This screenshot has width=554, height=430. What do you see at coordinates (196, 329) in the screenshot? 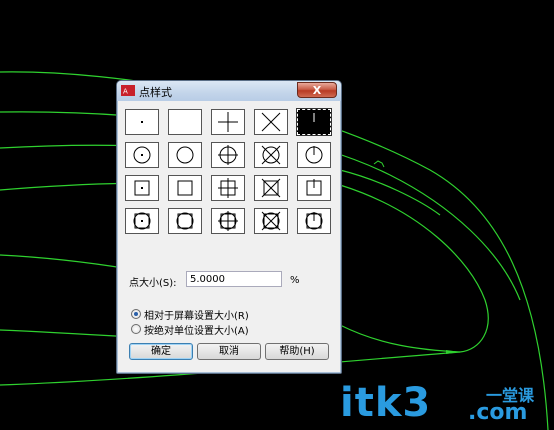
I see `absolute-size-label: 按绝对单位设置大小(A)` at bounding box center [196, 329].